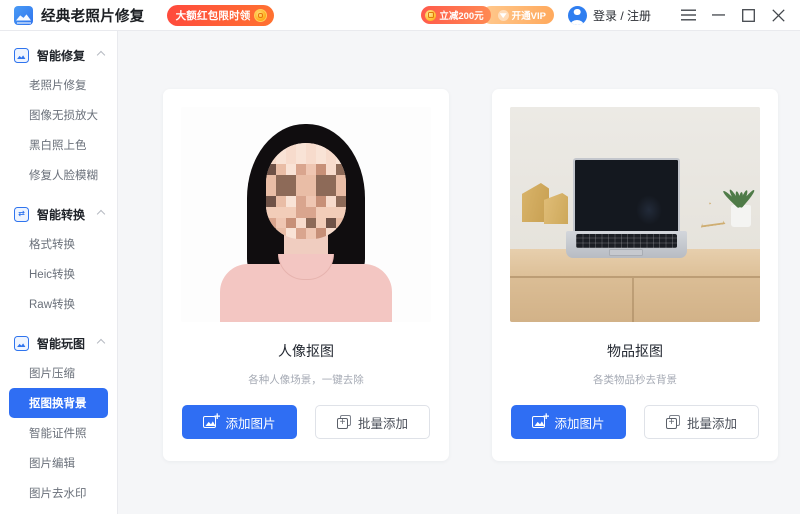 The image size is (800, 514). What do you see at coordinates (778, 15) in the screenshot?
I see `close-icon` at bounding box center [778, 15].